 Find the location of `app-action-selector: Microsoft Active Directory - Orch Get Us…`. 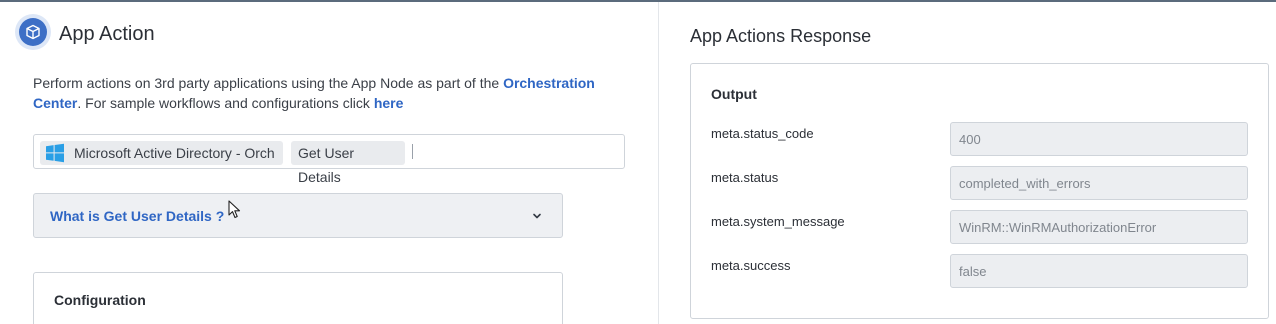

app-action-selector: Microsoft Active Directory - Orch Get Us… is located at coordinates (329, 159).